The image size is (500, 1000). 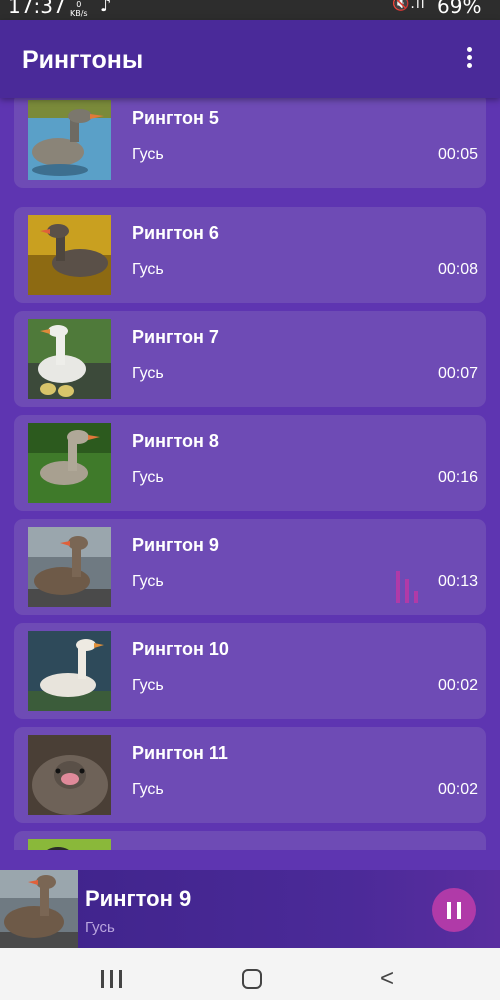 What do you see at coordinates (250, 463) in the screenshot?
I see `ringtone-item: Рингтон 8 Гусь 00:16` at bounding box center [250, 463].